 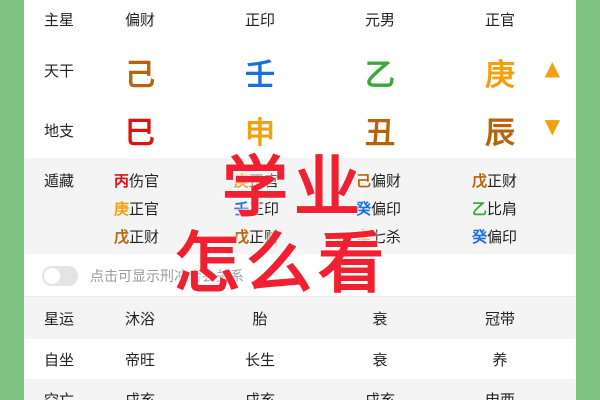 What do you see at coordinates (500, 360) in the screenshot?
I see `self-seat-cell: 养` at bounding box center [500, 360].